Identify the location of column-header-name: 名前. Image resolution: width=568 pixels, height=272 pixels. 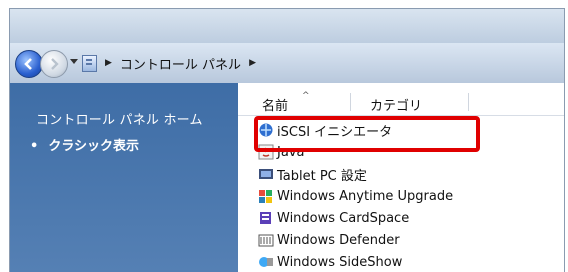
(275, 104).